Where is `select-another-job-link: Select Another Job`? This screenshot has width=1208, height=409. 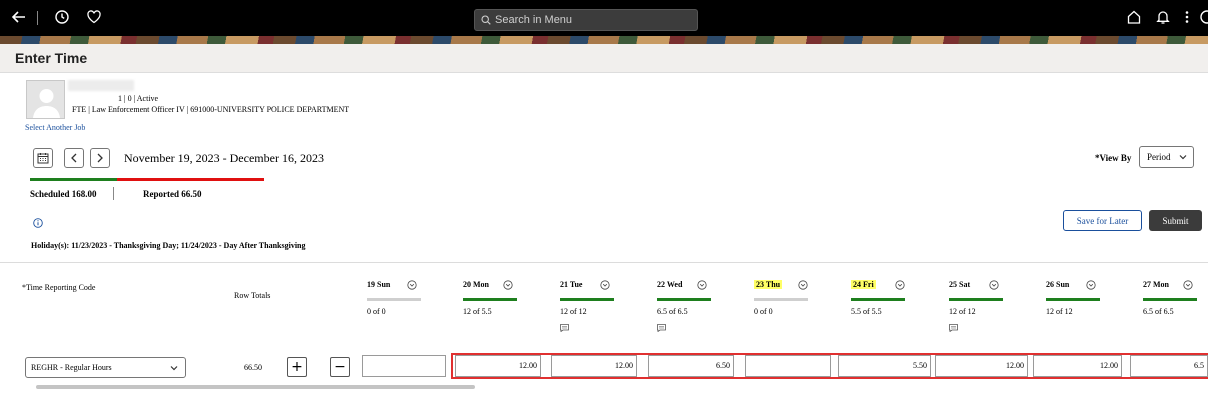
select-another-job-link: Select Another Job is located at coordinates (55, 127).